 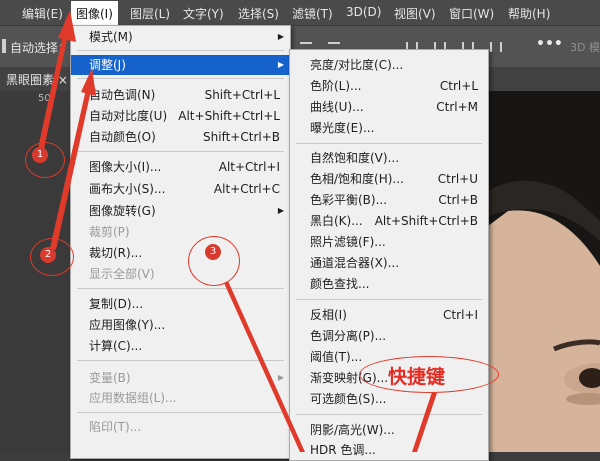 I want to click on menu-item-label: 裁剪(P), so click(x=109, y=232).